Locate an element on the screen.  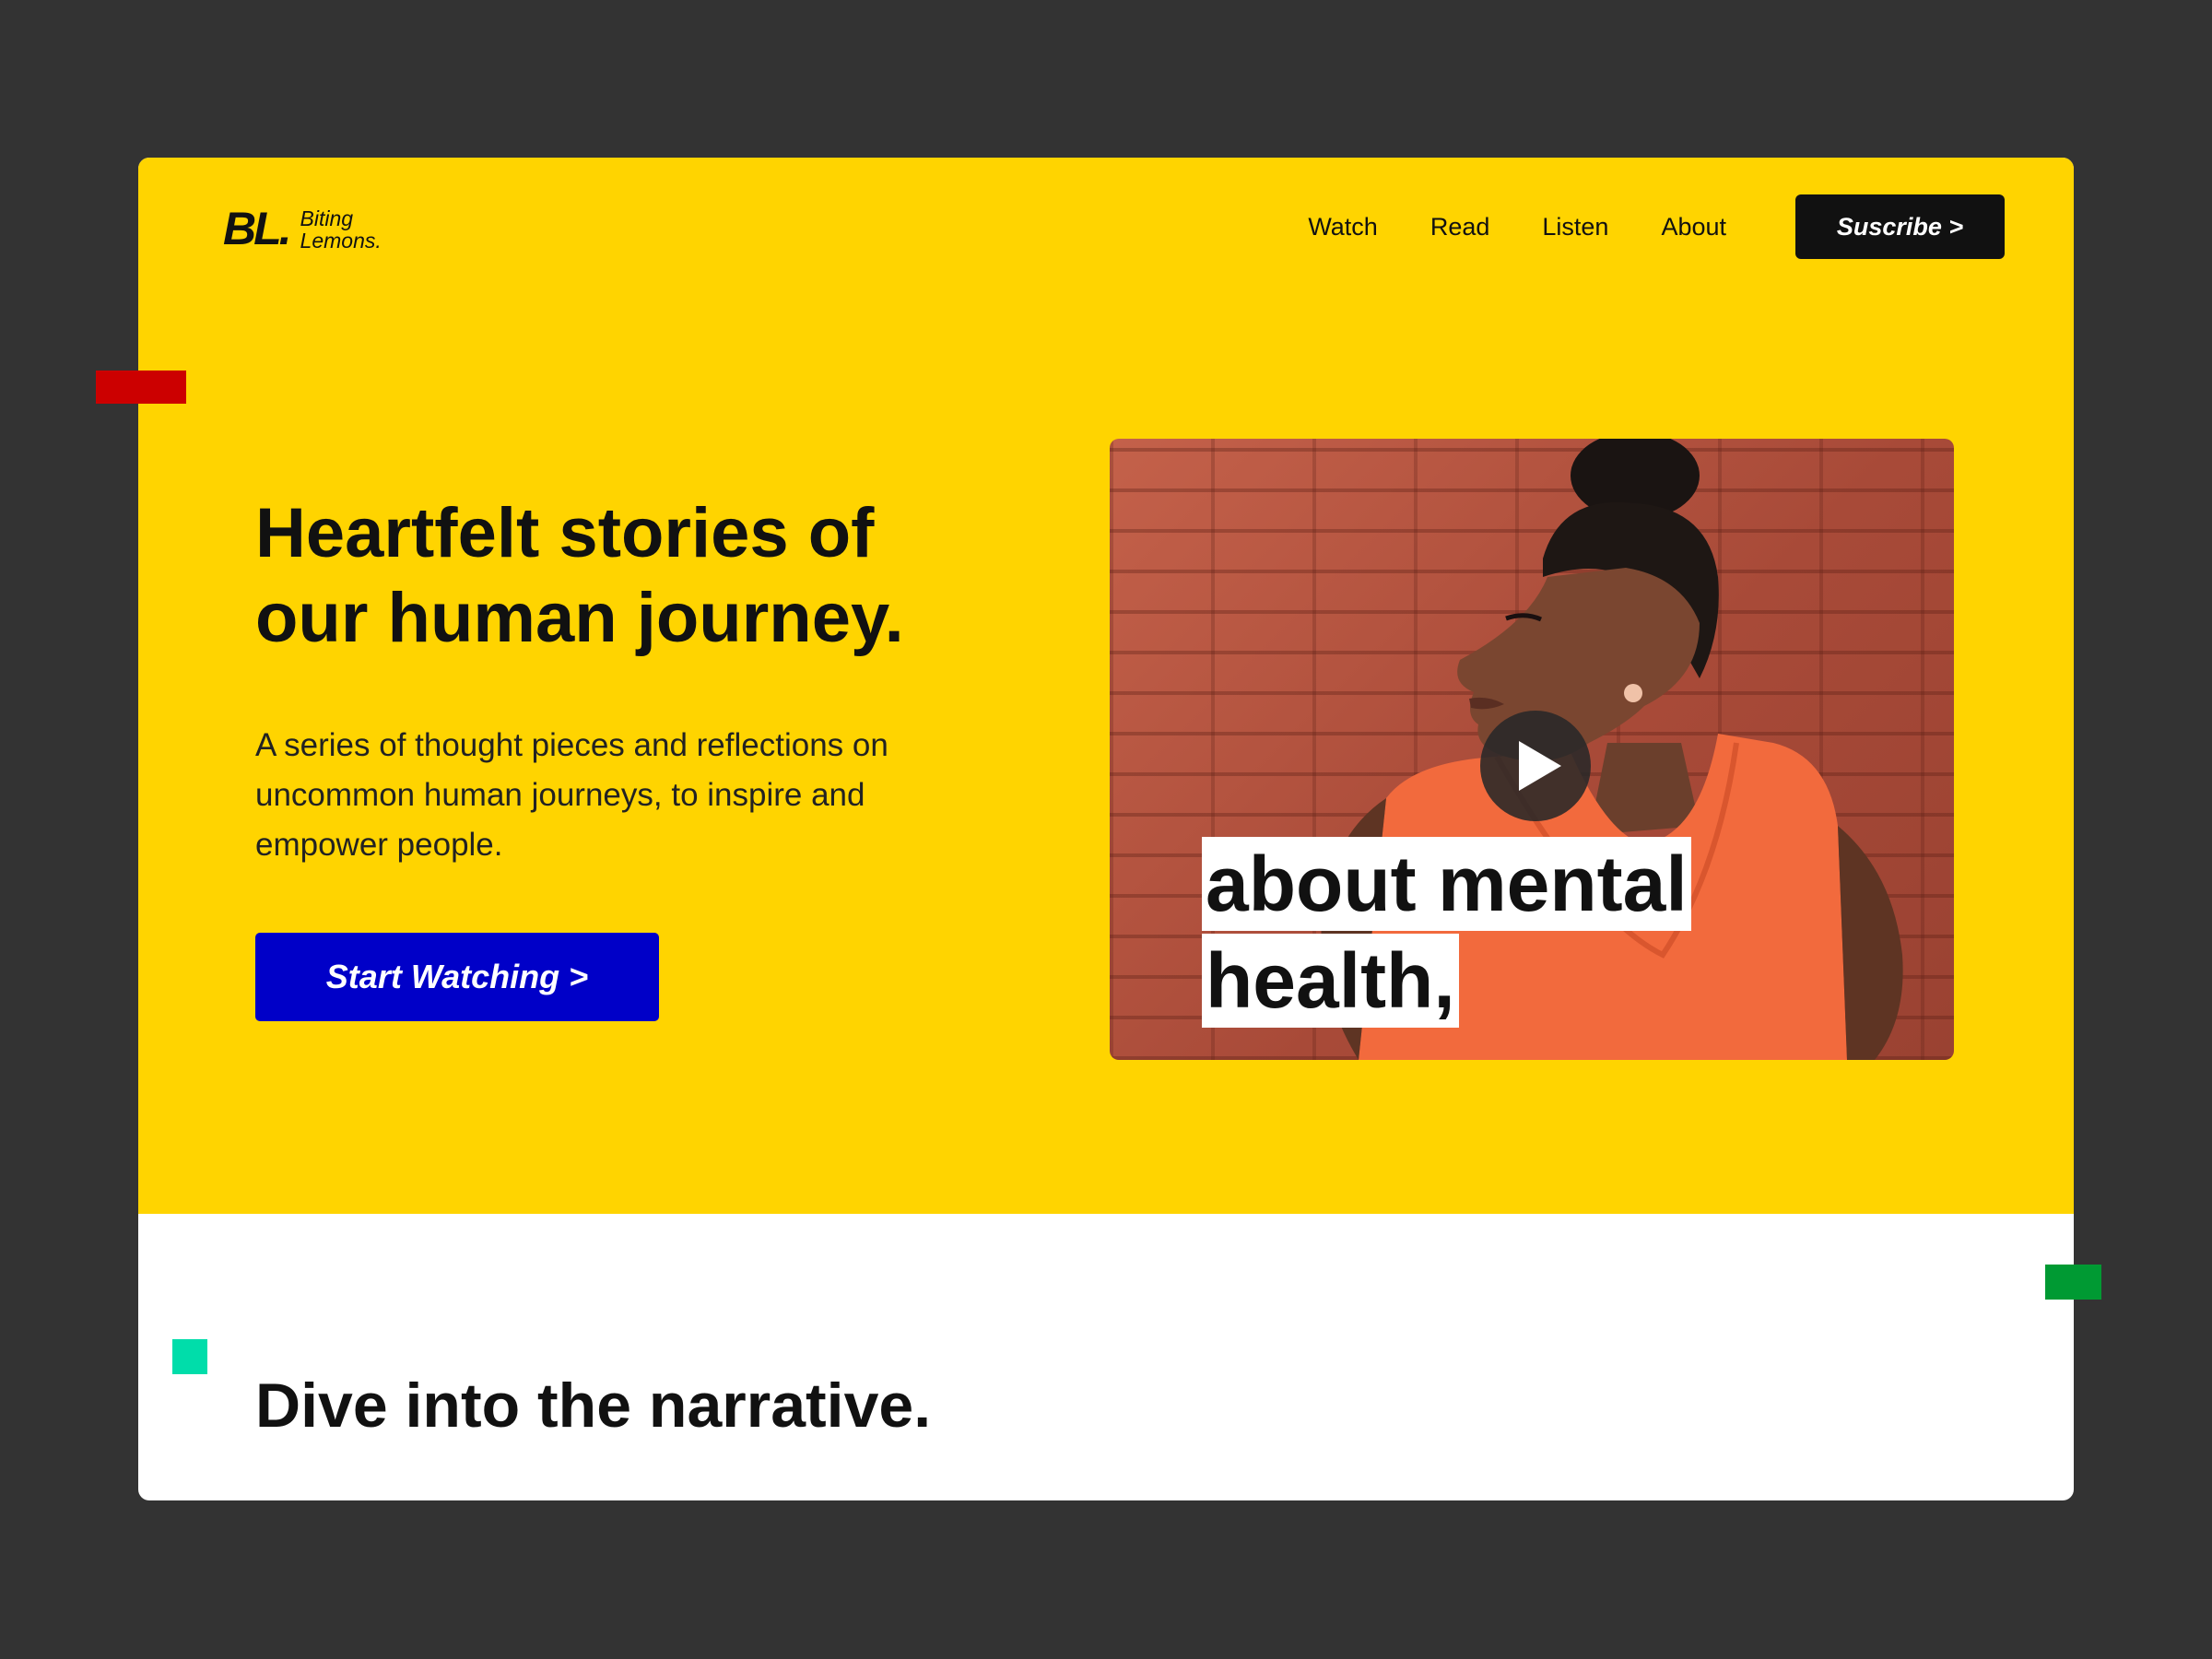
hero-title: Heartfelt stories of our human journey. is located at coordinates (651, 576).